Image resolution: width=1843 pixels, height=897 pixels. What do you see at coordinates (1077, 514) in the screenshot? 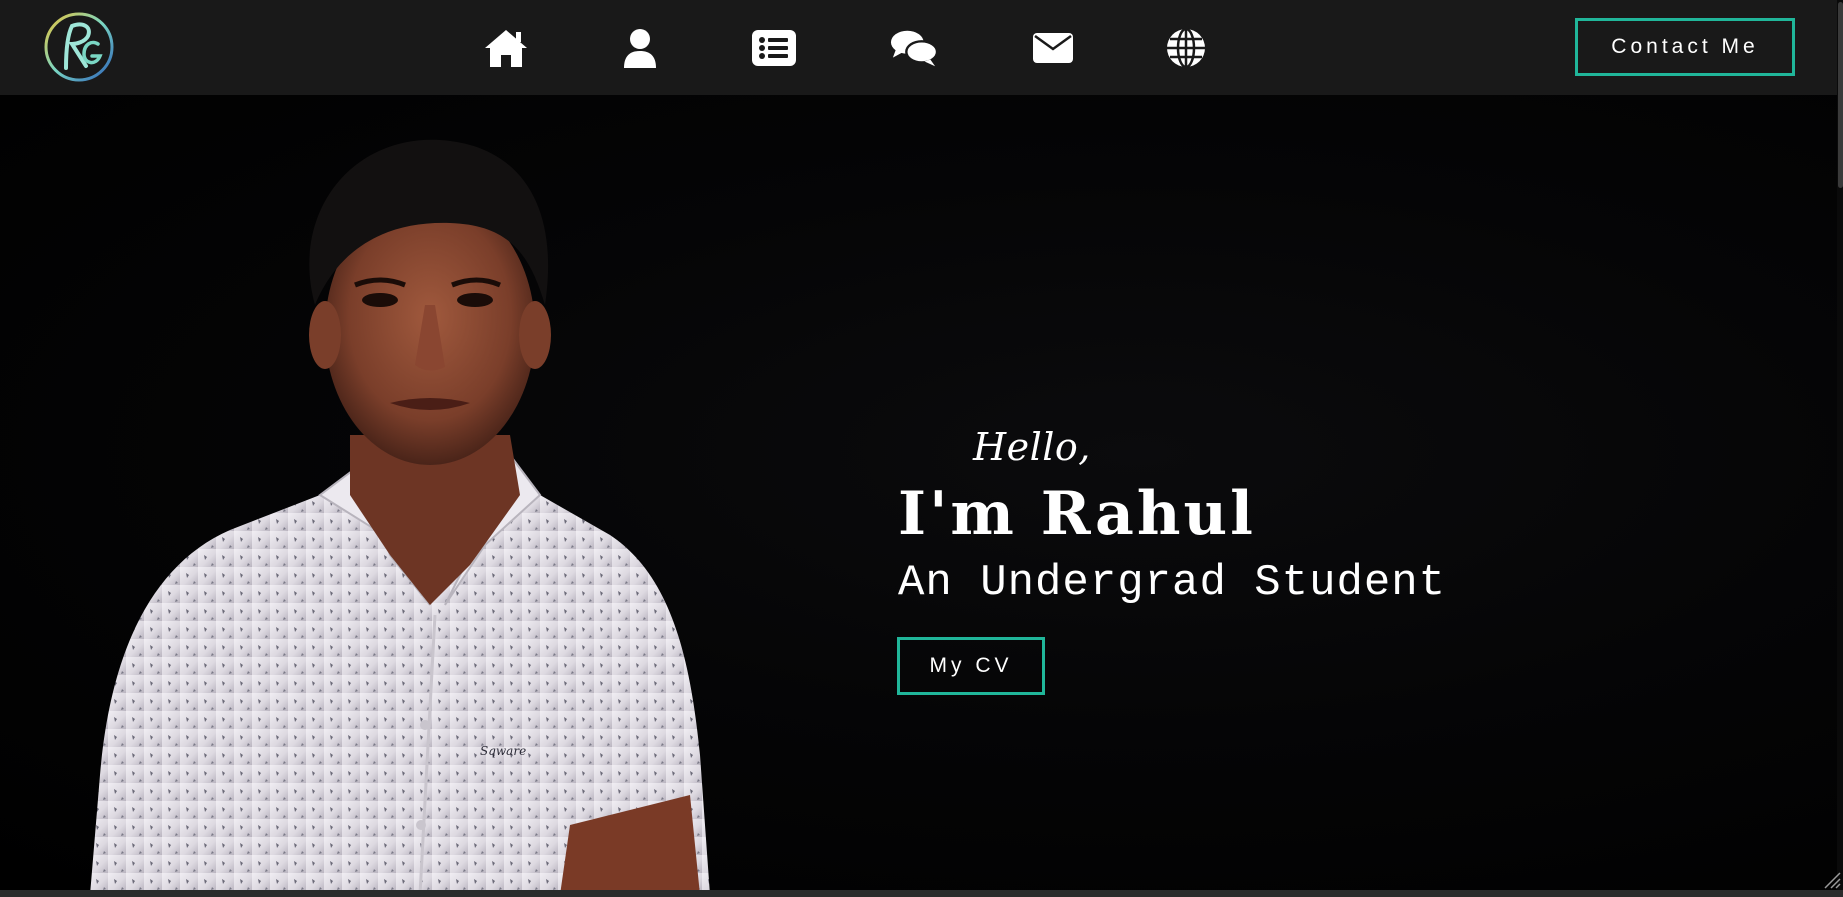
I see `hero-name: I'm Rahul` at bounding box center [1077, 514].